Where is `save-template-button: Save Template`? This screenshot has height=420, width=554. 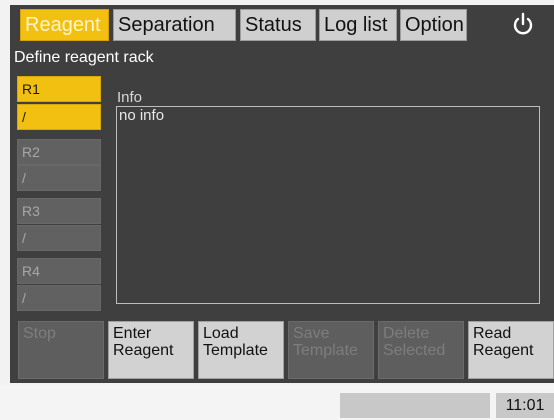 save-template-button: Save Template is located at coordinates (331, 350).